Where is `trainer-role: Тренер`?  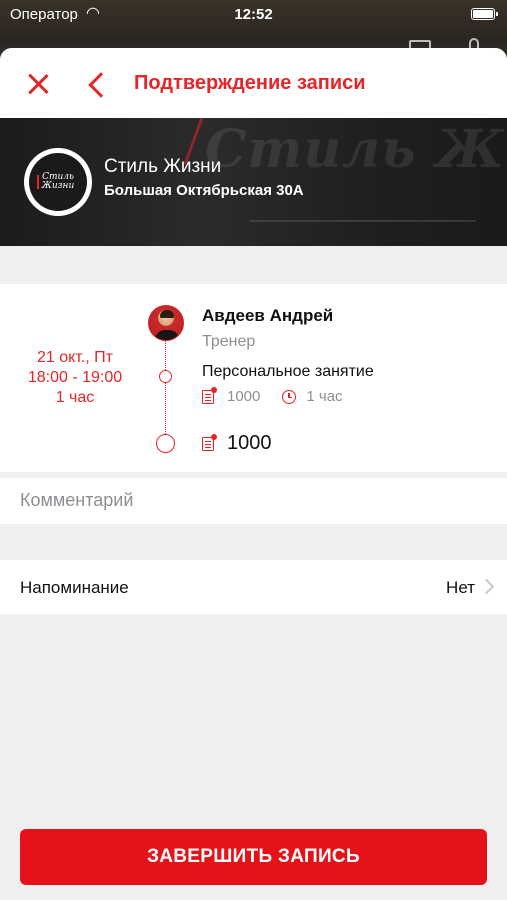
trainer-role: Тренер is located at coordinates (229, 341).